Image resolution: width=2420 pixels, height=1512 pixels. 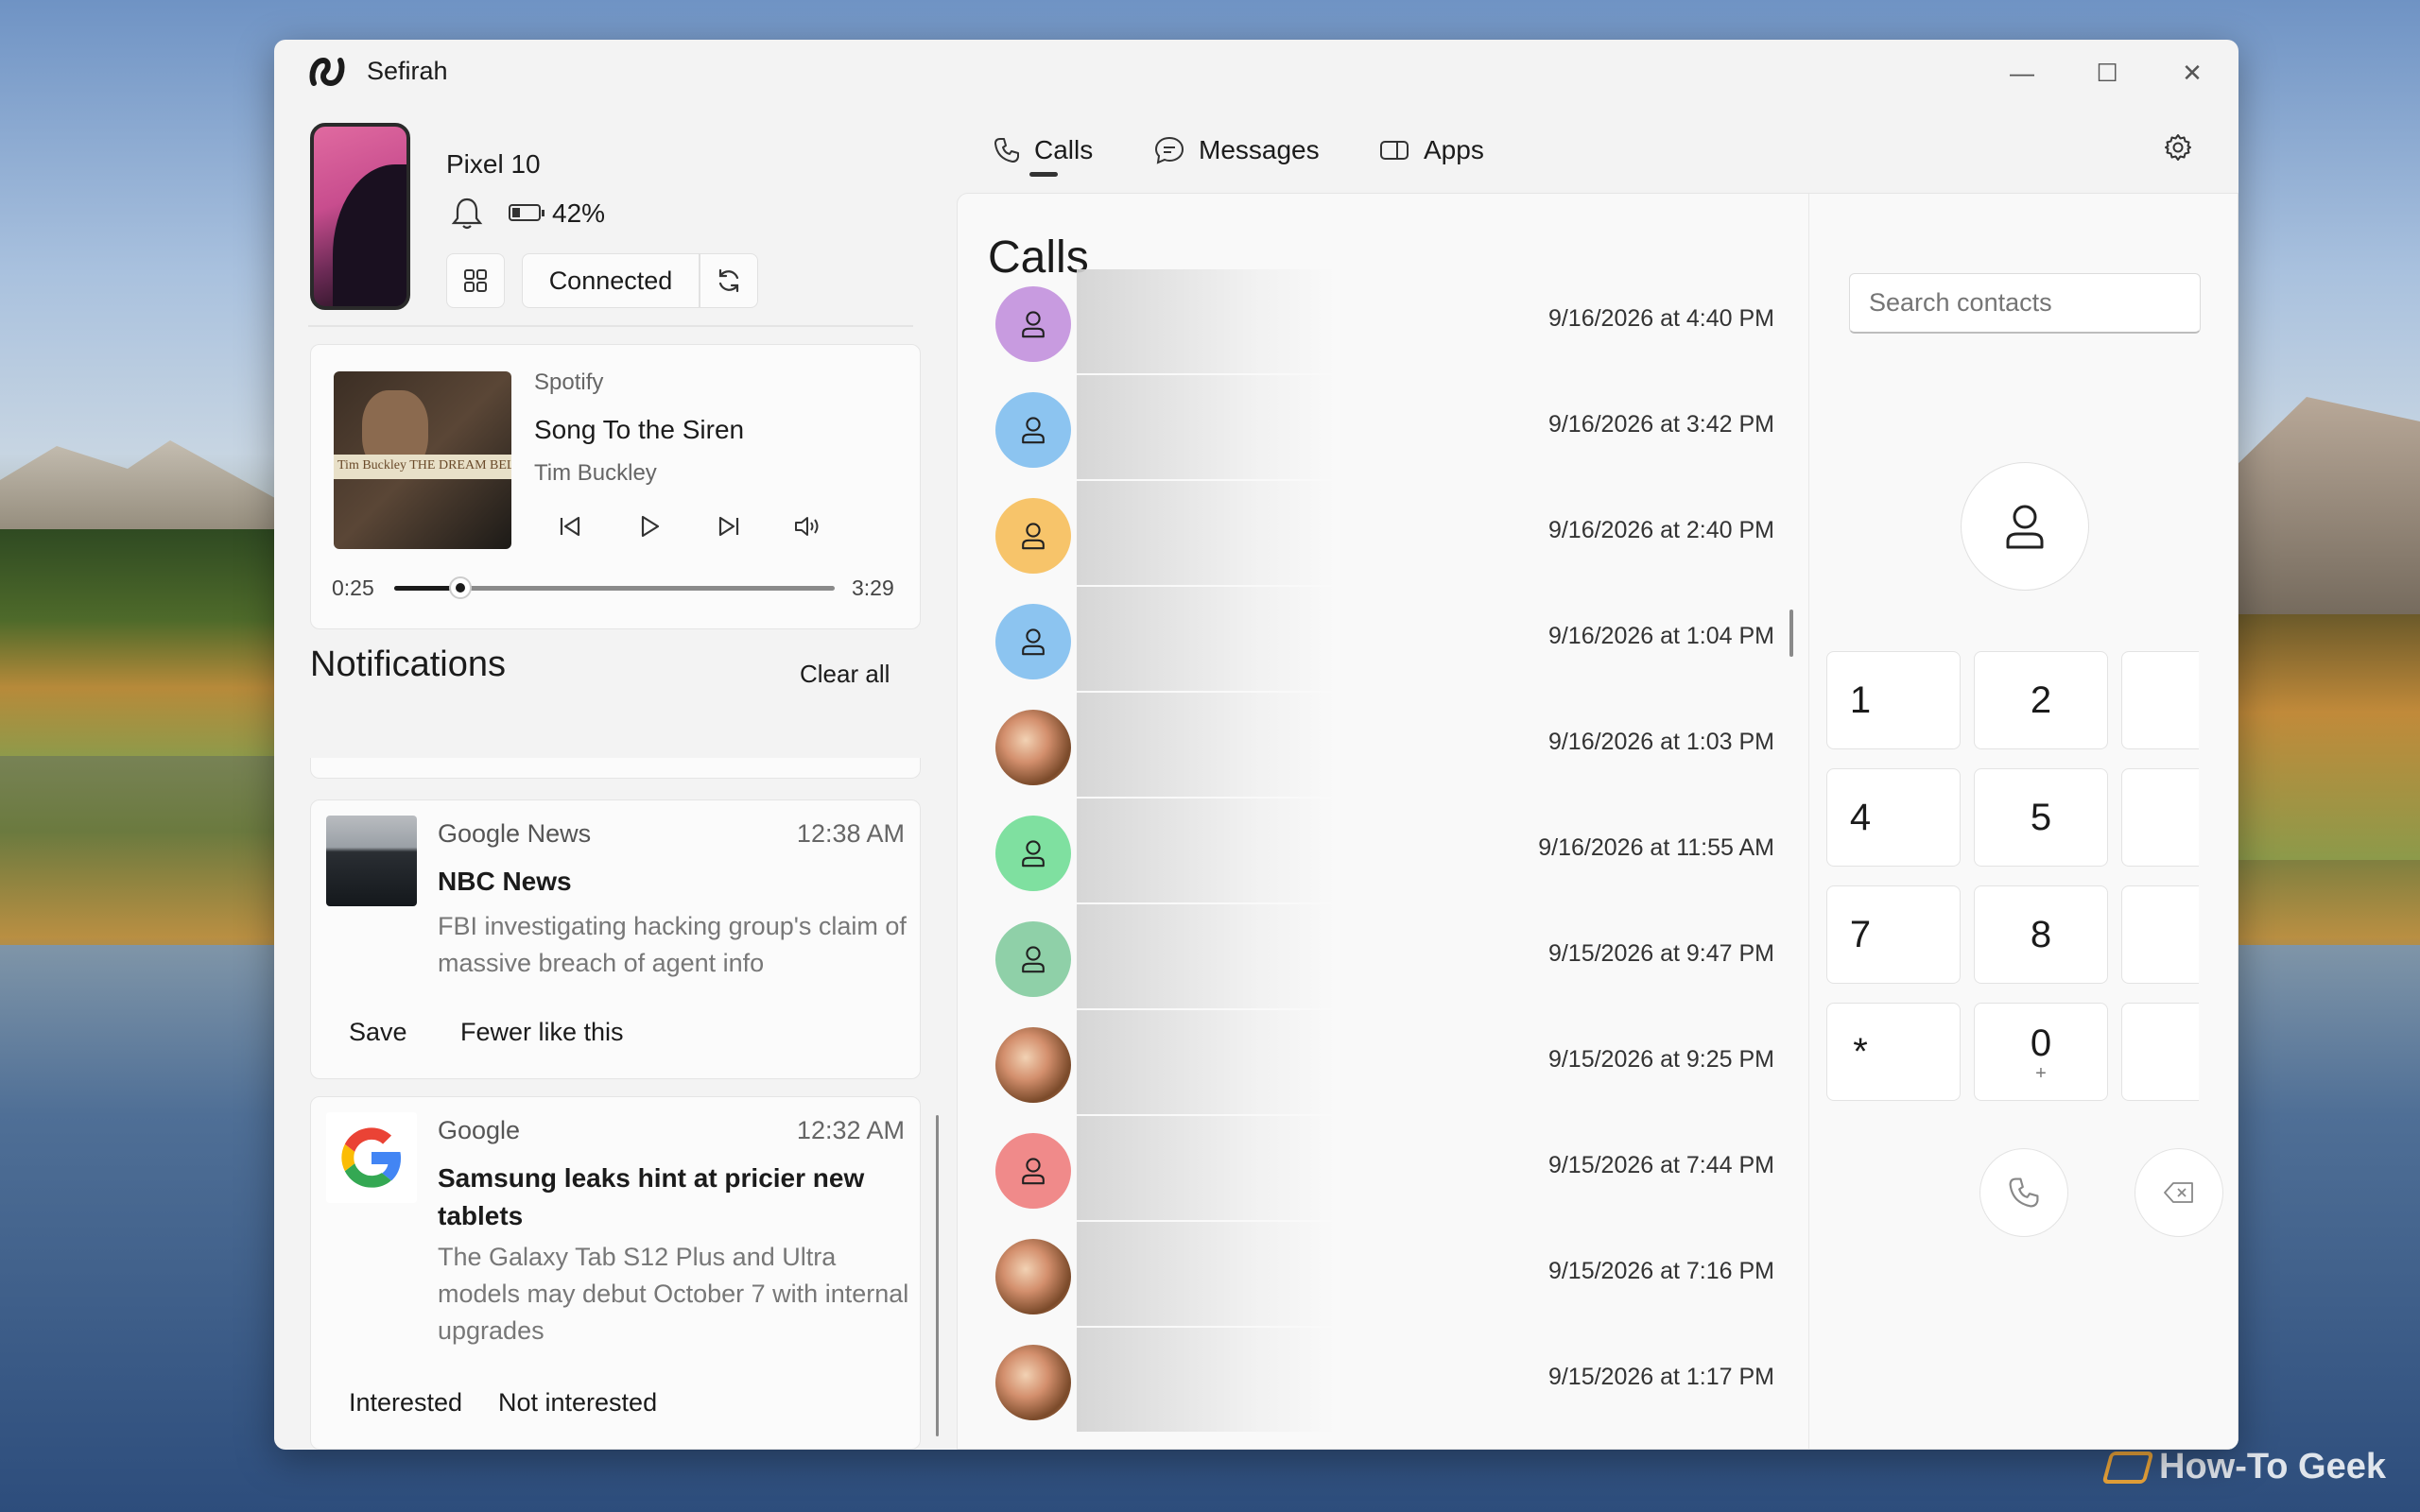 I want to click on dial-key: 5, so click(x=2041, y=817).